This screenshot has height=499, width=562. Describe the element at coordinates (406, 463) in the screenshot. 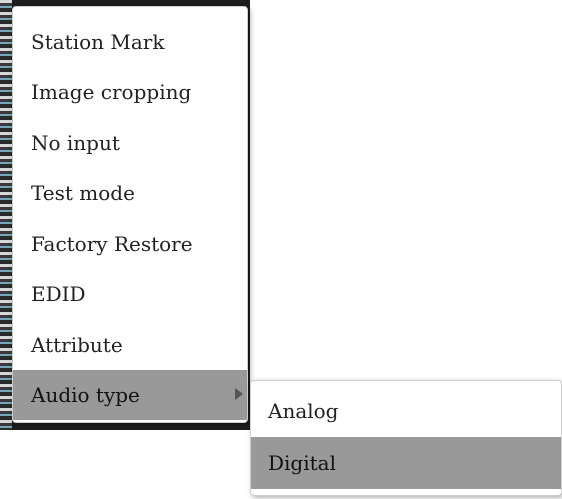

I see `submenu-item-digital: Digital` at that location.